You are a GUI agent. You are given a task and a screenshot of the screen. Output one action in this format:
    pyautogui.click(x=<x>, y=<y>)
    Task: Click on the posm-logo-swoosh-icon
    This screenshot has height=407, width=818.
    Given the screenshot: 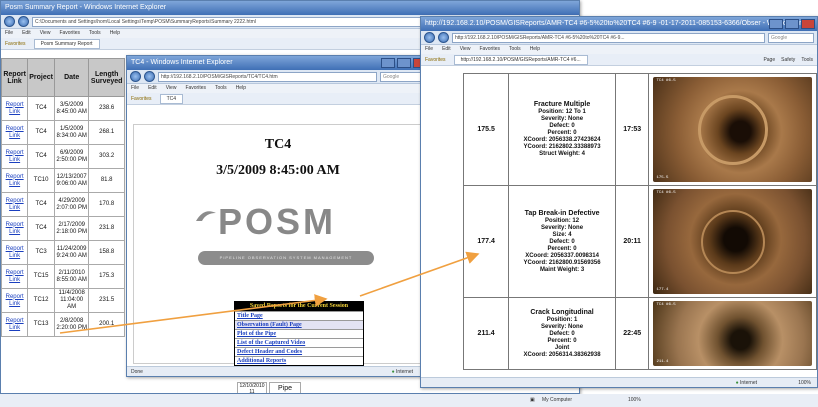 What is the action you would take?
    pyautogui.click(x=206, y=216)
    